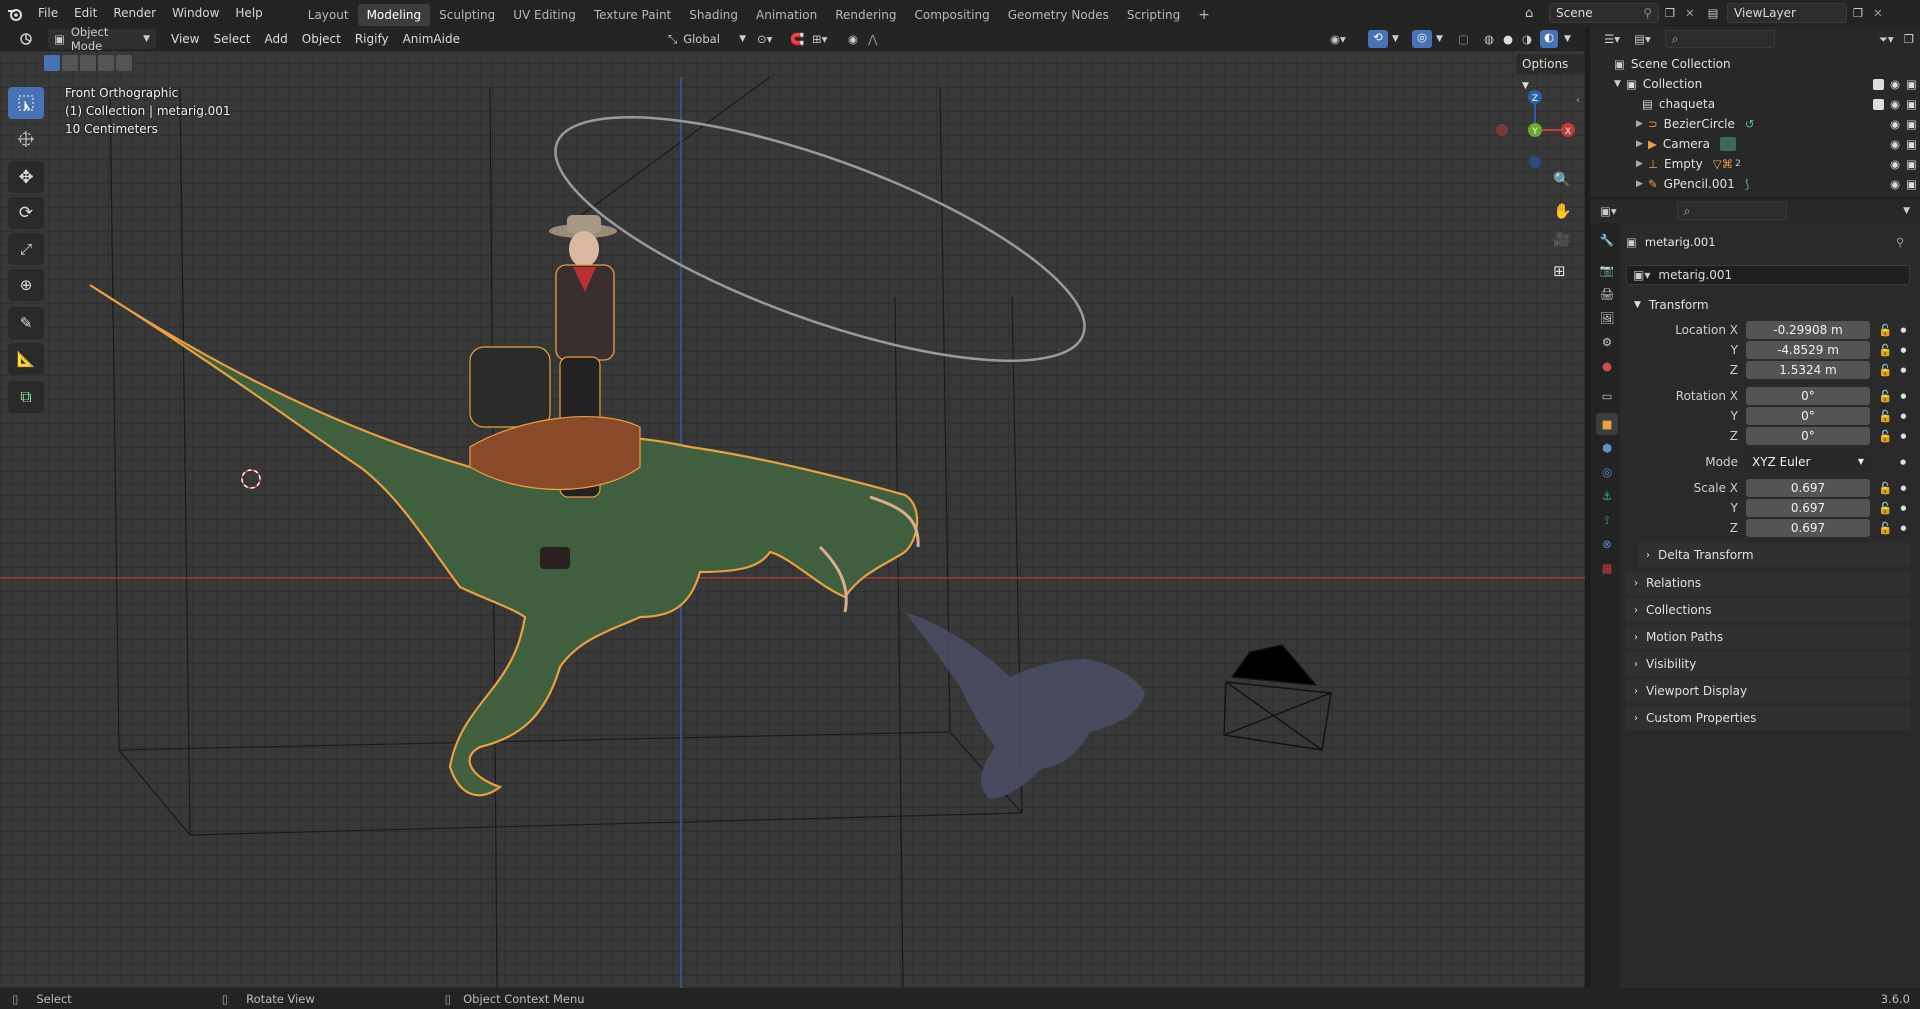 This screenshot has width=1920, height=1009. I want to click on collections-panel-header: › Collections, so click(1768, 610).